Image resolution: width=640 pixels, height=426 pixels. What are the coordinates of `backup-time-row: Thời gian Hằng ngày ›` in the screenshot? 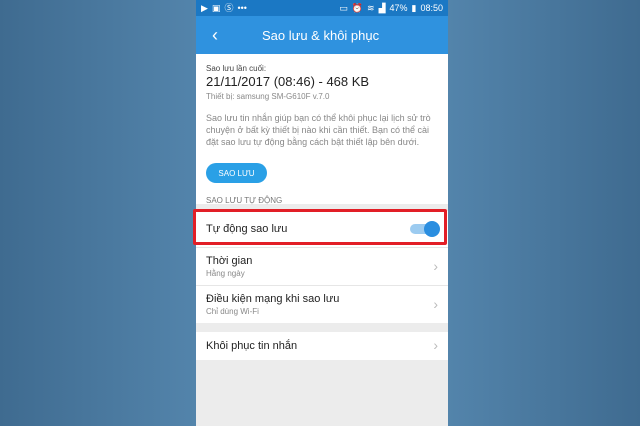 It's located at (322, 266).